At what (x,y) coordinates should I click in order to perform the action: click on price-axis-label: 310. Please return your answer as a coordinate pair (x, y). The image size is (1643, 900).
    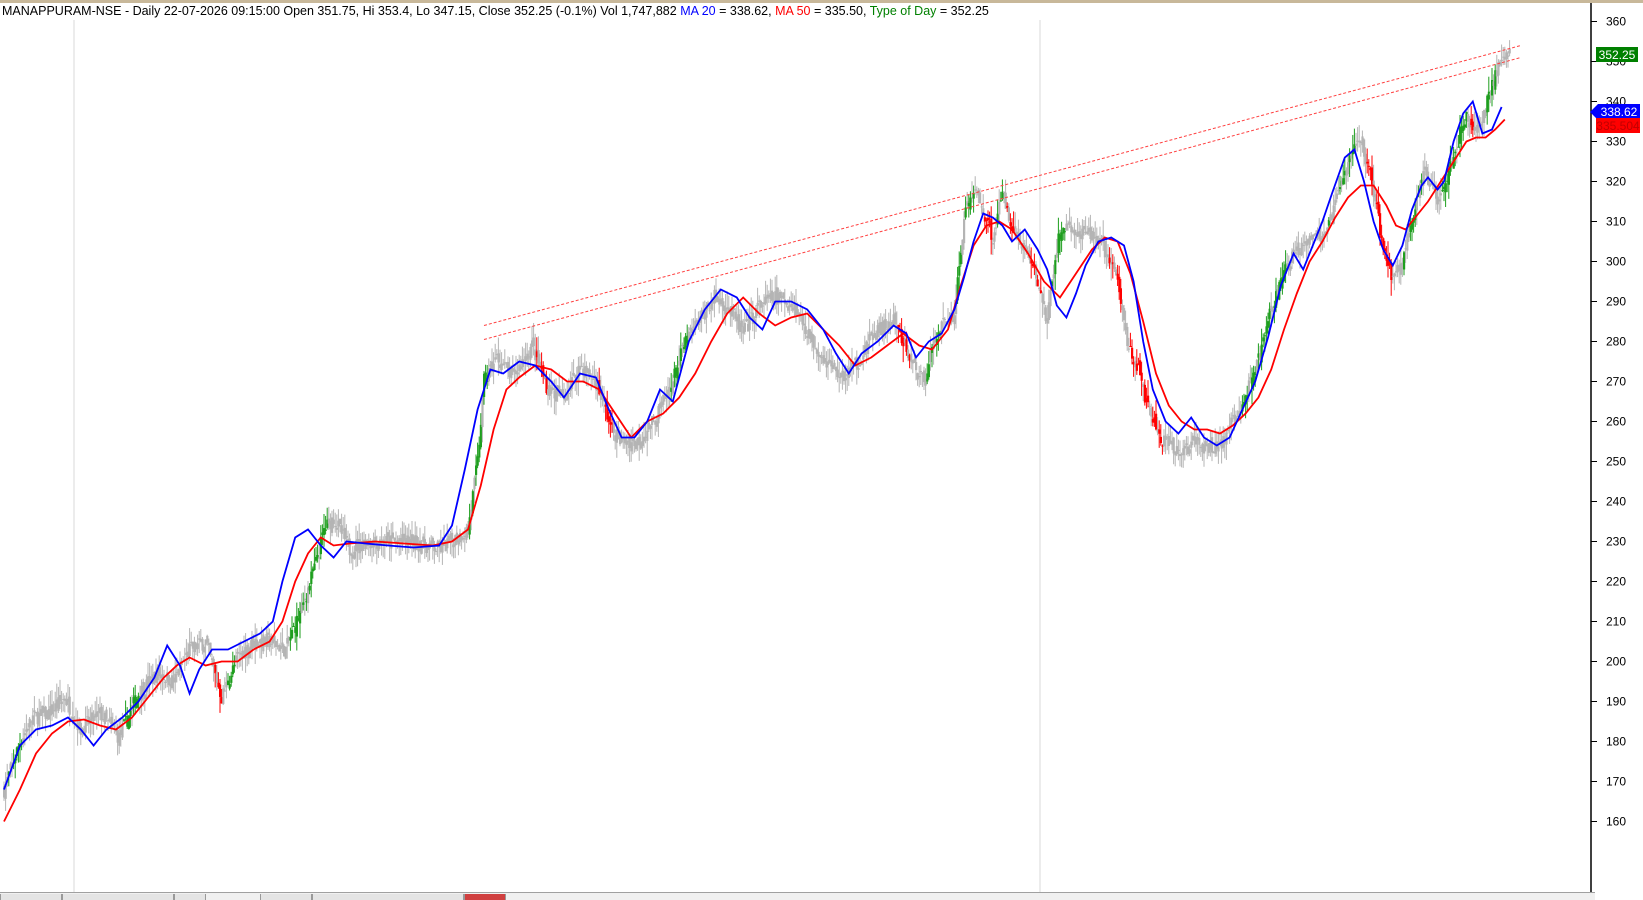
    Looking at the image, I should click on (1616, 222).